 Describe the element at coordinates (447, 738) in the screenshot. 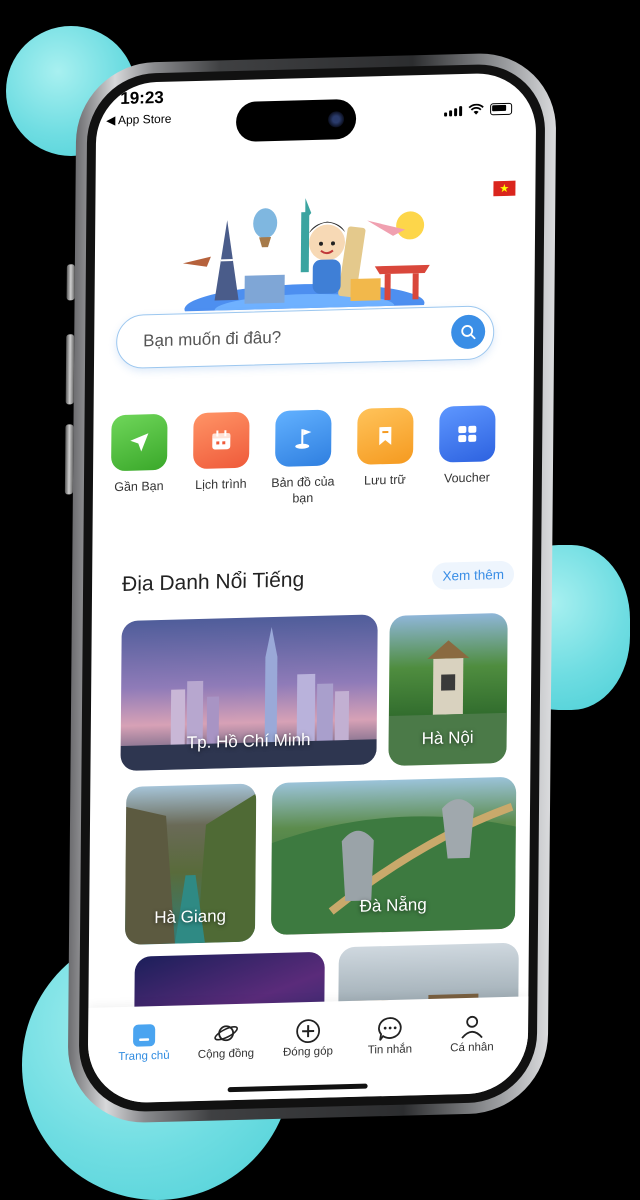

I see `place-name: Hà Nội` at that location.